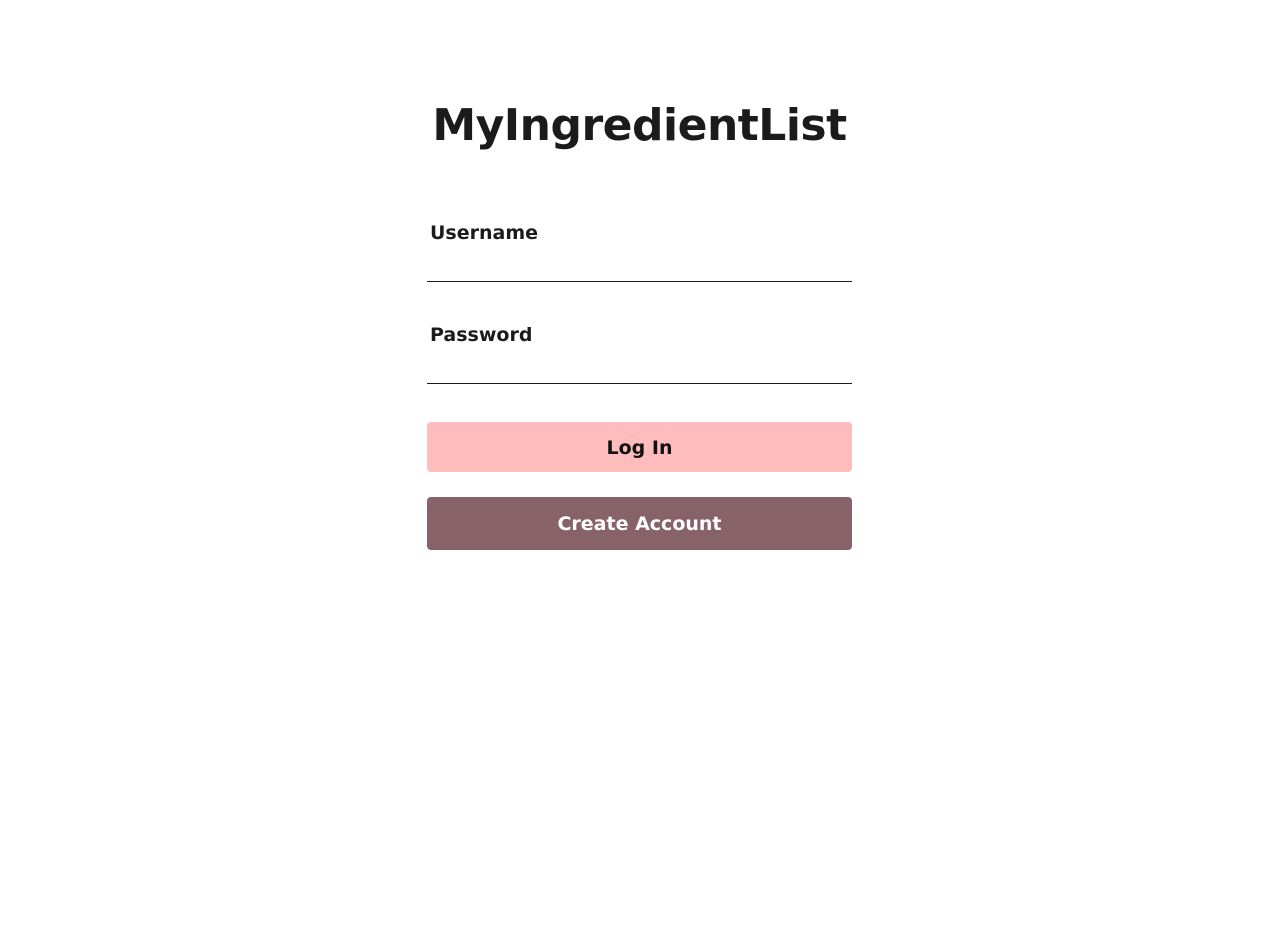 The height and width of the screenshot is (947, 1279). I want to click on app-title: MyIngredientList, so click(639, 125).